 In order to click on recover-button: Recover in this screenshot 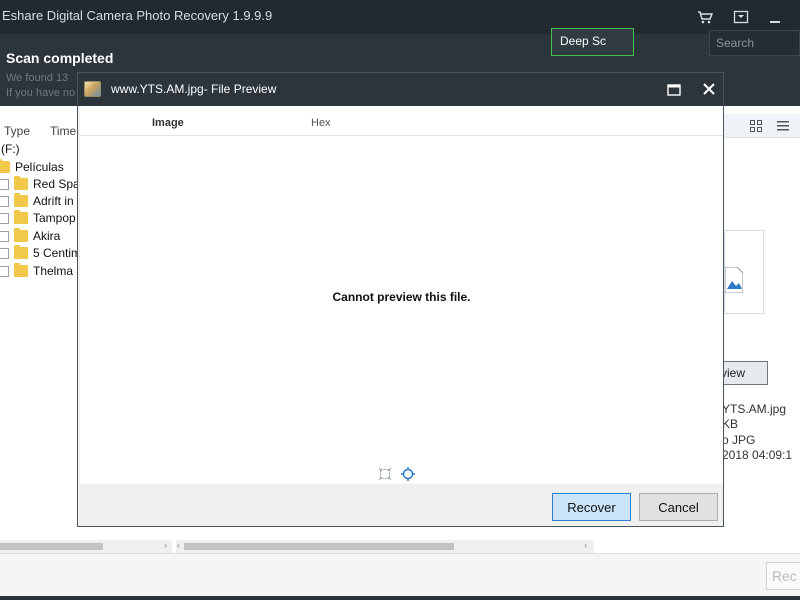, I will do `click(591, 507)`.